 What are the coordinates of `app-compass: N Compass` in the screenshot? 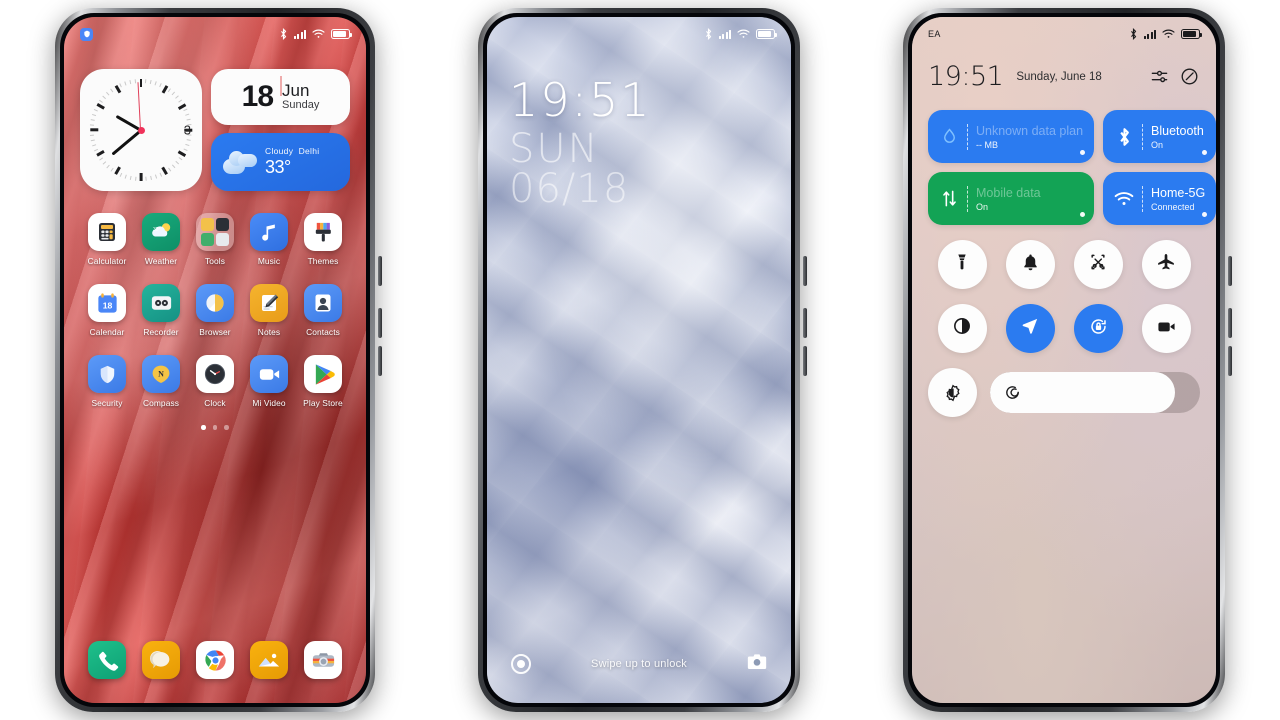 It's located at (161, 381).